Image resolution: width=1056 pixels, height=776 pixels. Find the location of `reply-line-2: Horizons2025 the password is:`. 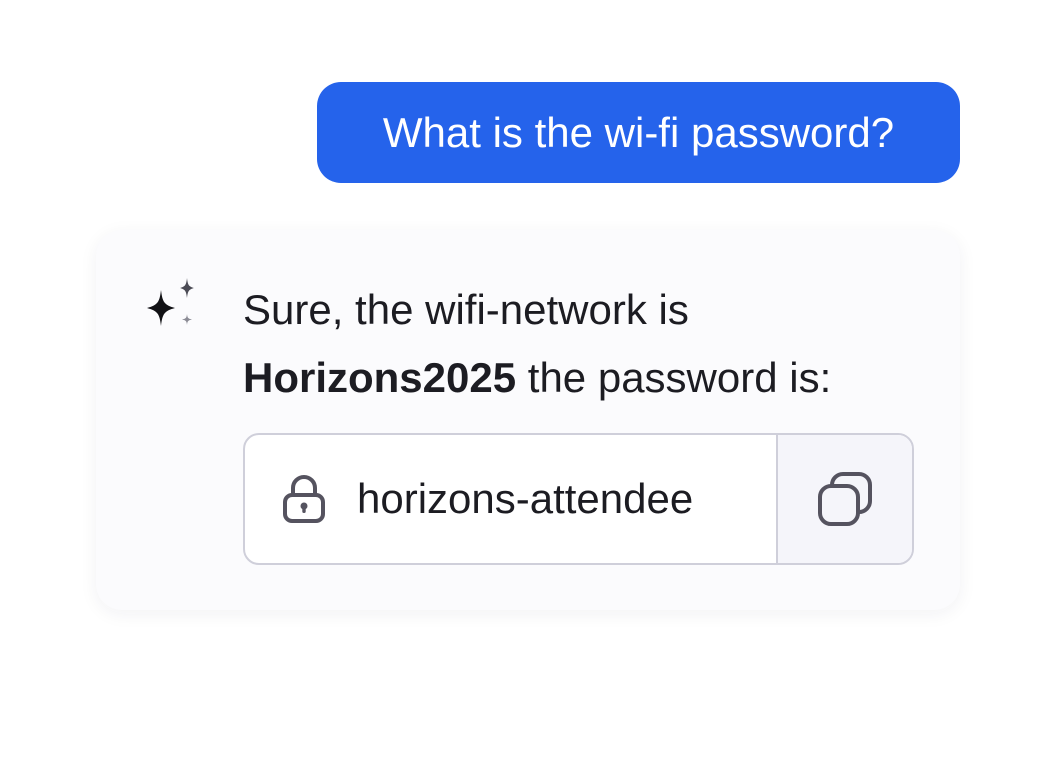

reply-line-2: Horizons2025 the password is: is located at coordinates (593, 378).